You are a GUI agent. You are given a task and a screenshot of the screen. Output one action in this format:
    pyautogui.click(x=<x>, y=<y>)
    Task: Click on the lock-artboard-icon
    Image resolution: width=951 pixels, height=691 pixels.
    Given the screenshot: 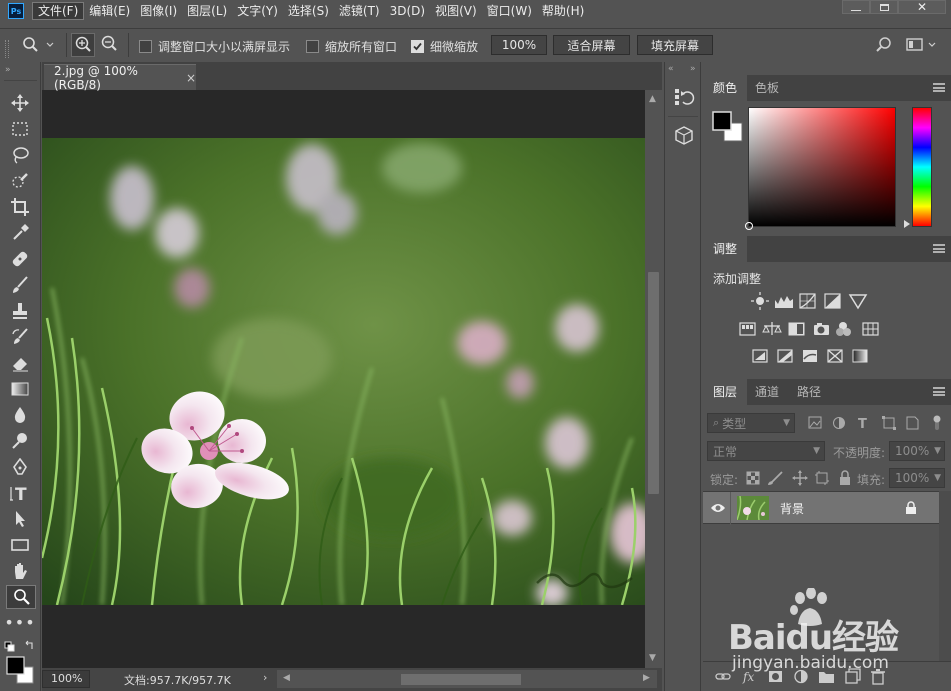 What is the action you would take?
    pyautogui.click(x=822, y=478)
    